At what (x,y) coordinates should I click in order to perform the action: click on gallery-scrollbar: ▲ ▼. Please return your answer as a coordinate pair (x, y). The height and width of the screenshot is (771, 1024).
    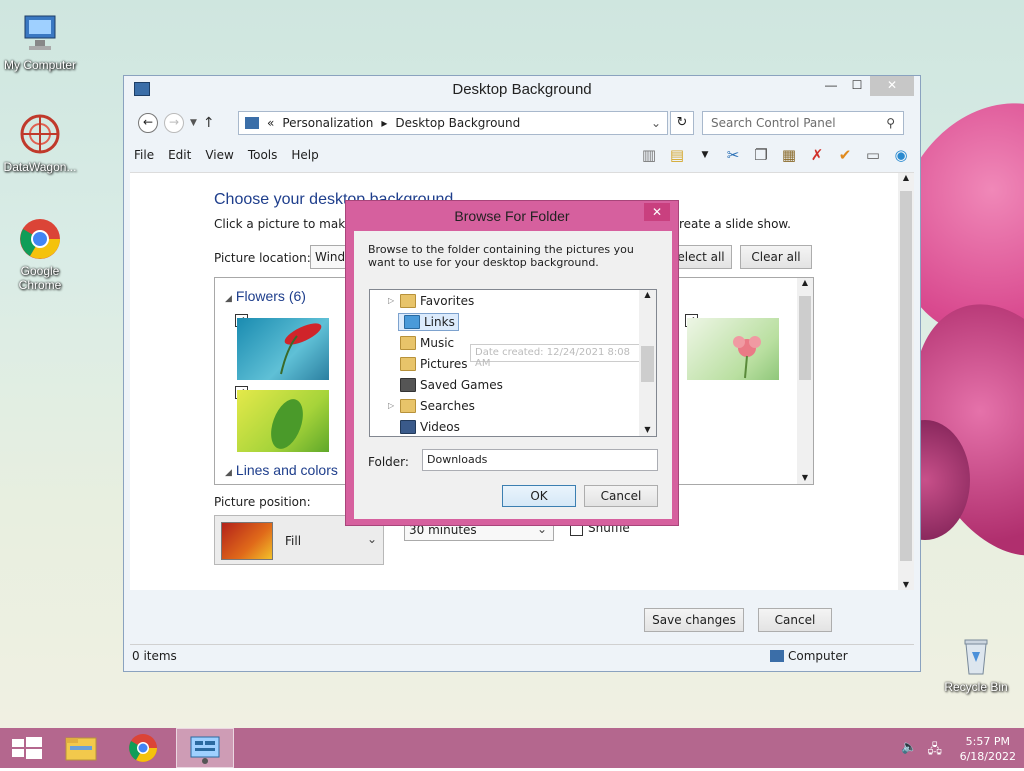
    Looking at the image, I should click on (805, 381).